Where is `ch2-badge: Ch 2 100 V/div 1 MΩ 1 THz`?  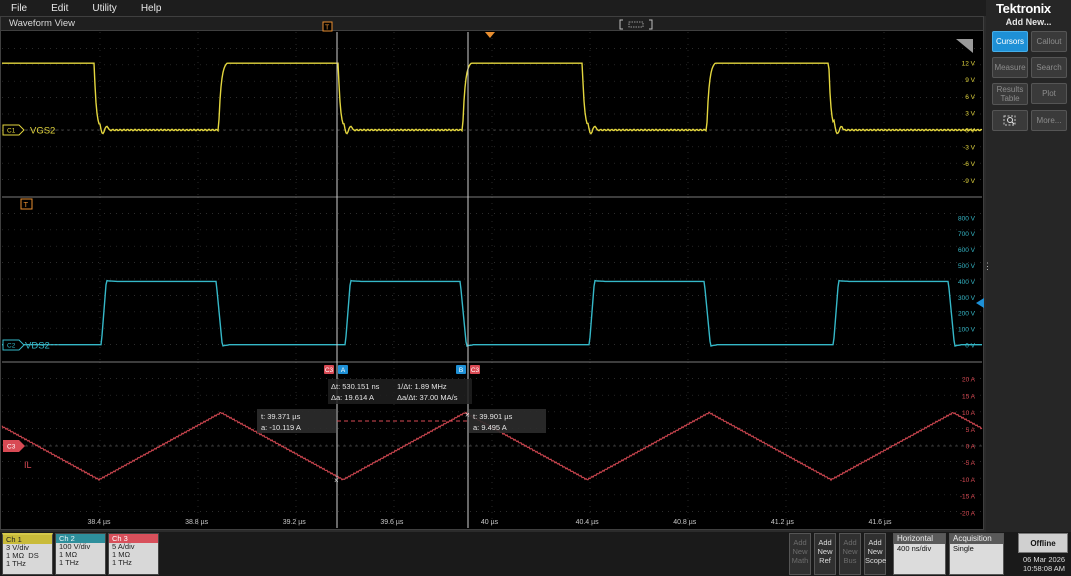
ch2-badge: Ch 2 100 V/div 1 MΩ 1 THz is located at coordinates (80, 554).